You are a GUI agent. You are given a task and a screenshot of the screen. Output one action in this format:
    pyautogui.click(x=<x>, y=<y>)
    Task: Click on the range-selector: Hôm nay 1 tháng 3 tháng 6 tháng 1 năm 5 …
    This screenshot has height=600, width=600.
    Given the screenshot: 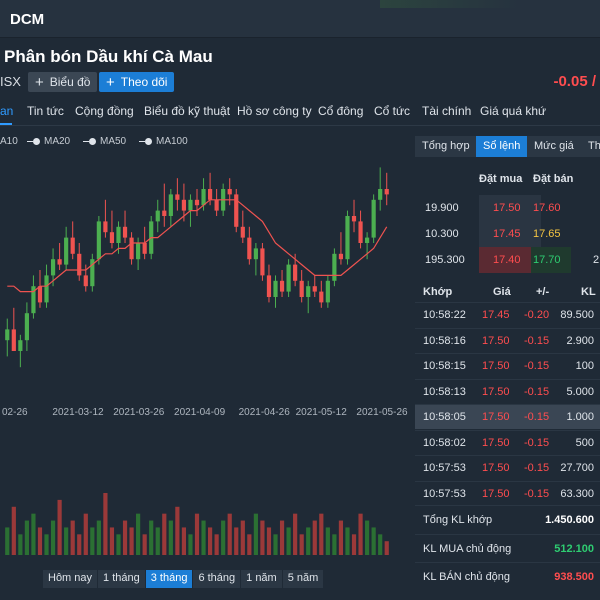 What is the action you would take?
    pyautogui.click(x=183, y=579)
    